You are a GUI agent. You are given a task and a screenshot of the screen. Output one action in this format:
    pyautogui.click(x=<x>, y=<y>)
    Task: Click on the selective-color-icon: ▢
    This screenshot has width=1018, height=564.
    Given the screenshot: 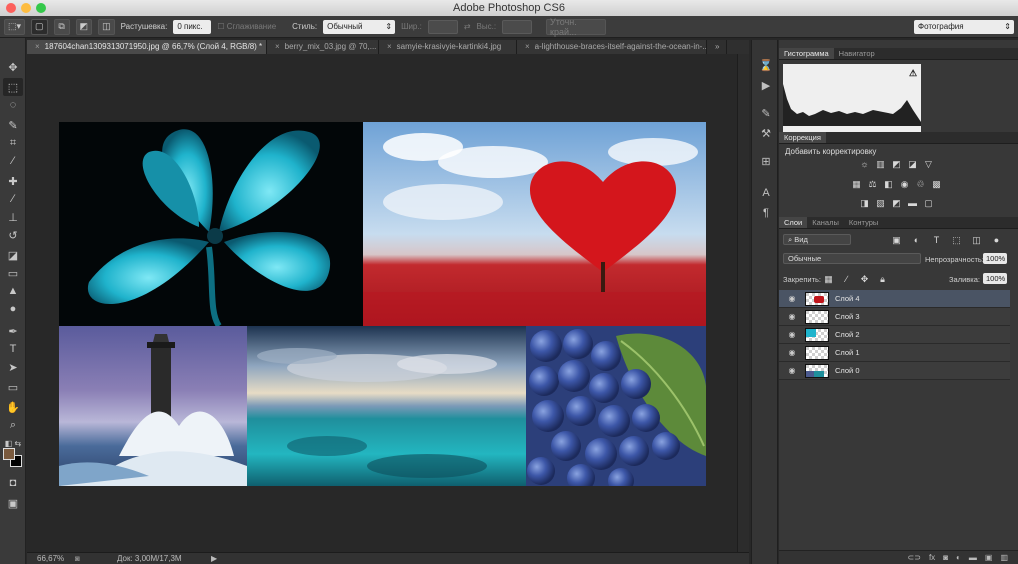 What is the action you would take?
    pyautogui.click(x=928, y=203)
    